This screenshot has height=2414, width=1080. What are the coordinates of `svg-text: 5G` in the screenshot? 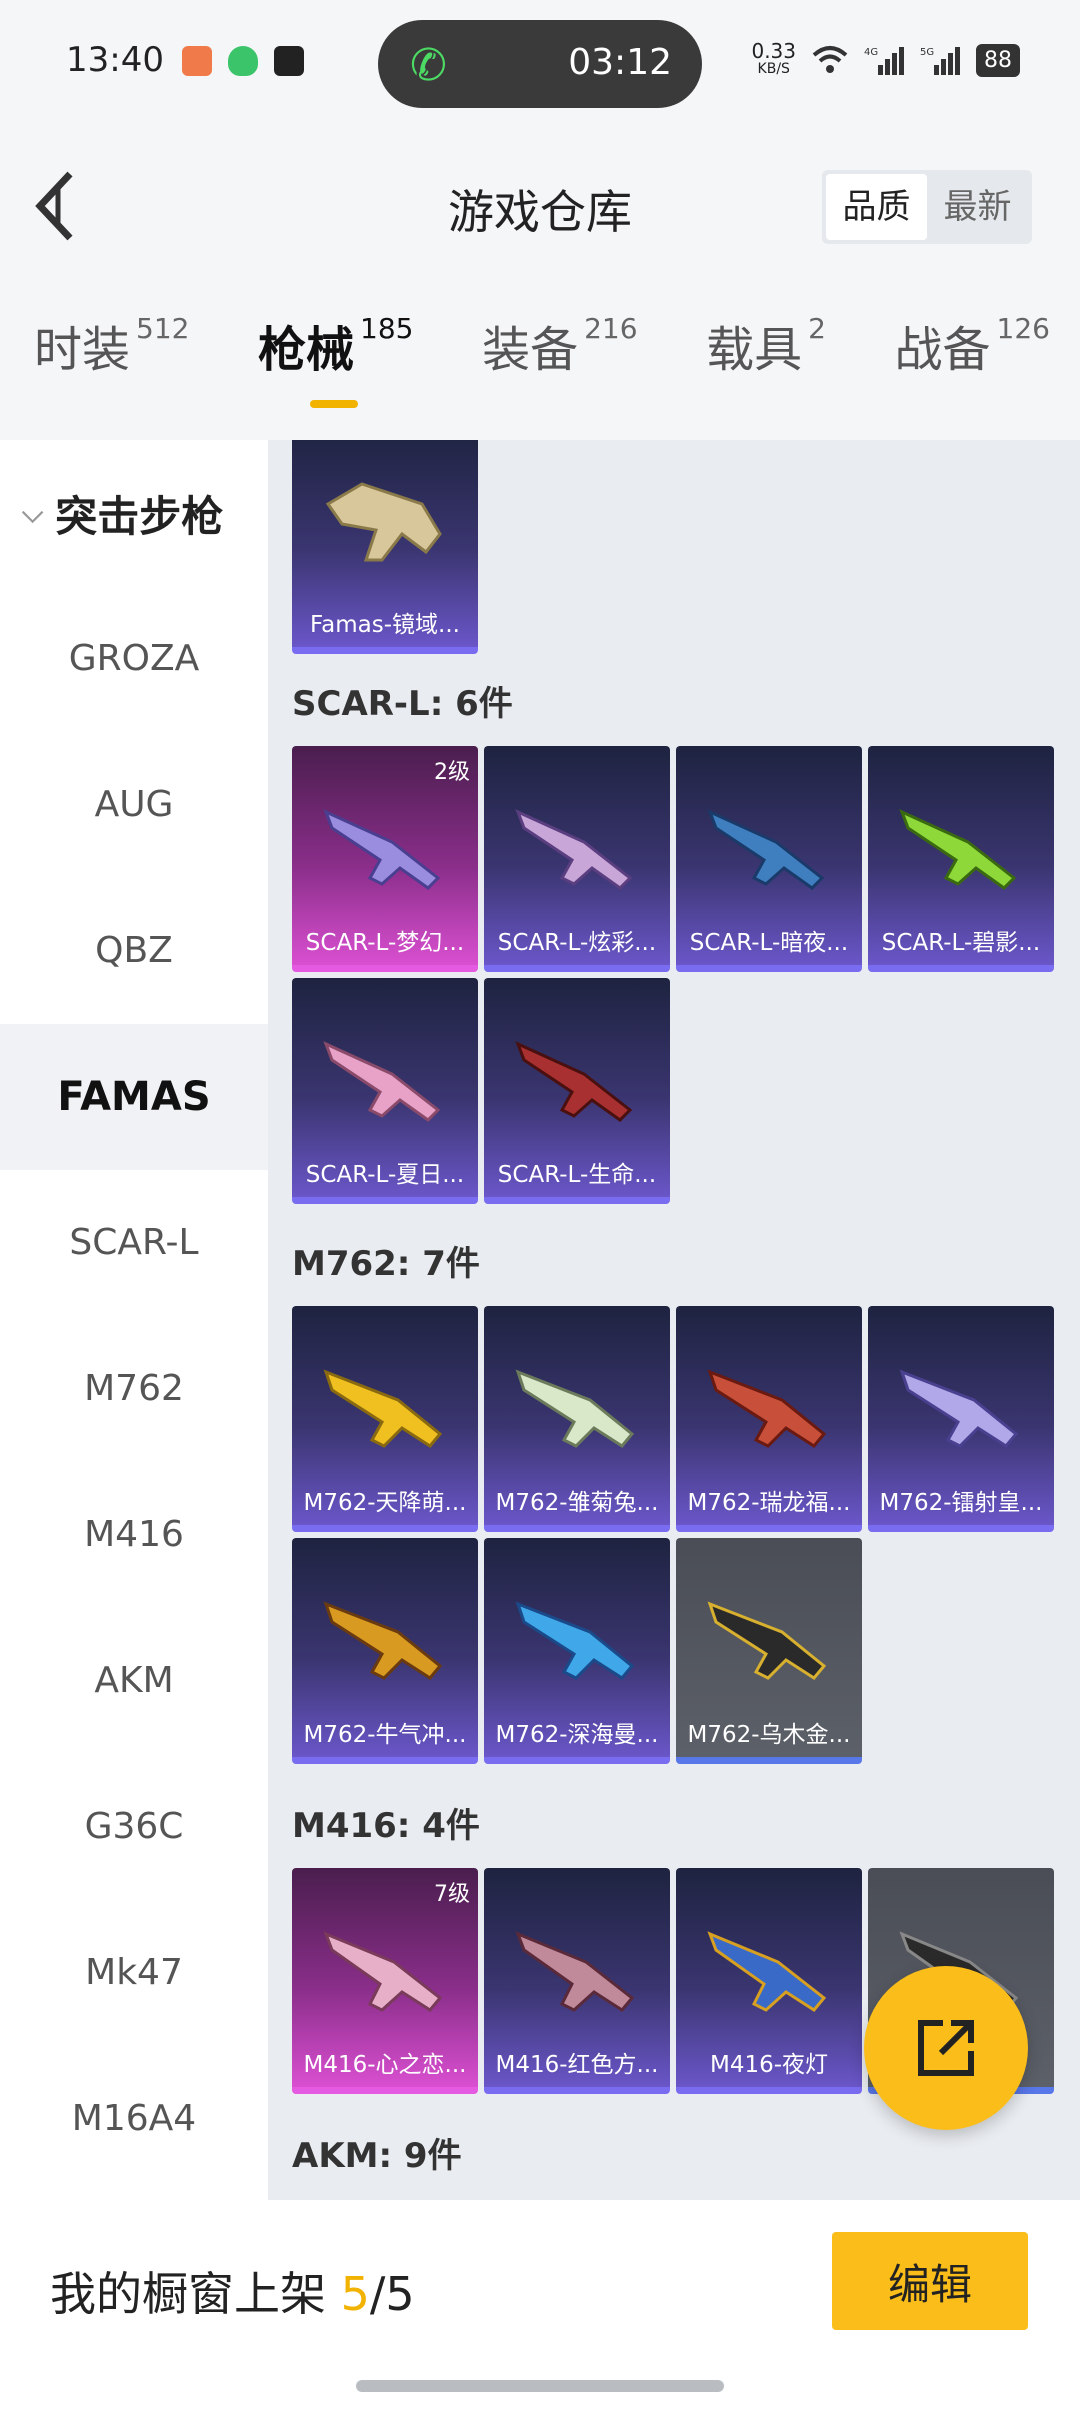 It's located at (927, 52).